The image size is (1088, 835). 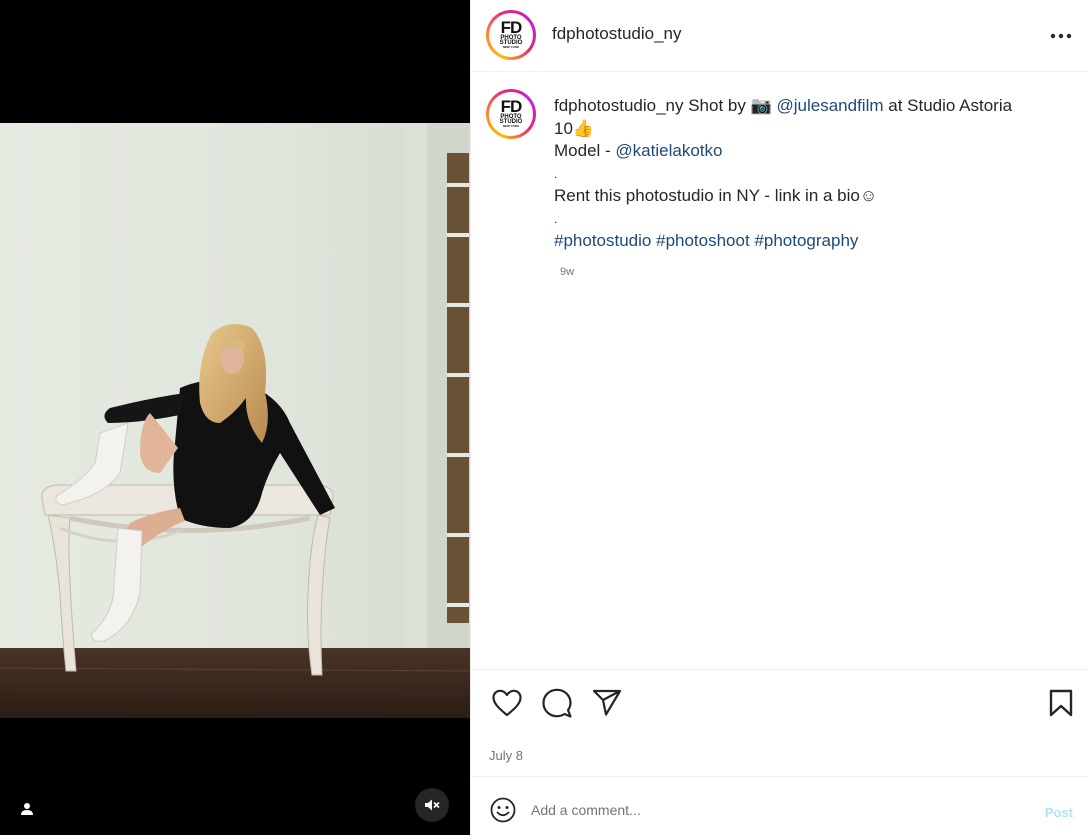 I want to click on avatar: FD PHOTO STUDIO NEW YORK, so click(x=511, y=35).